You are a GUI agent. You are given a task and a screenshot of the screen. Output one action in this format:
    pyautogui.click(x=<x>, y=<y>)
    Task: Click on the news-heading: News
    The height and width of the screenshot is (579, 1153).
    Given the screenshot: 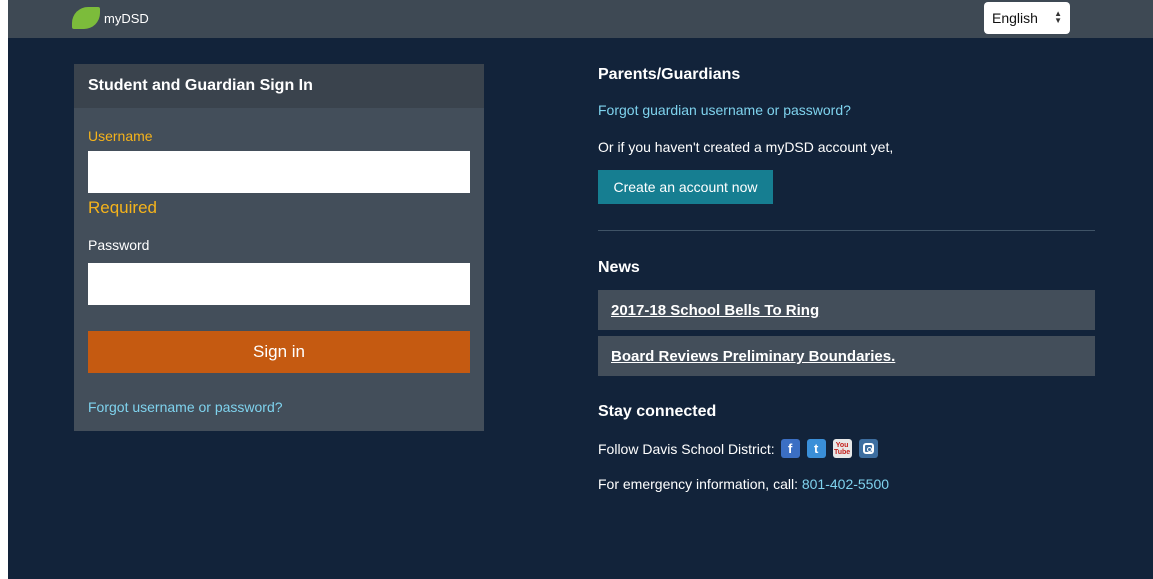 What is the action you would take?
    pyautogui.click(x=619, y=267)
    